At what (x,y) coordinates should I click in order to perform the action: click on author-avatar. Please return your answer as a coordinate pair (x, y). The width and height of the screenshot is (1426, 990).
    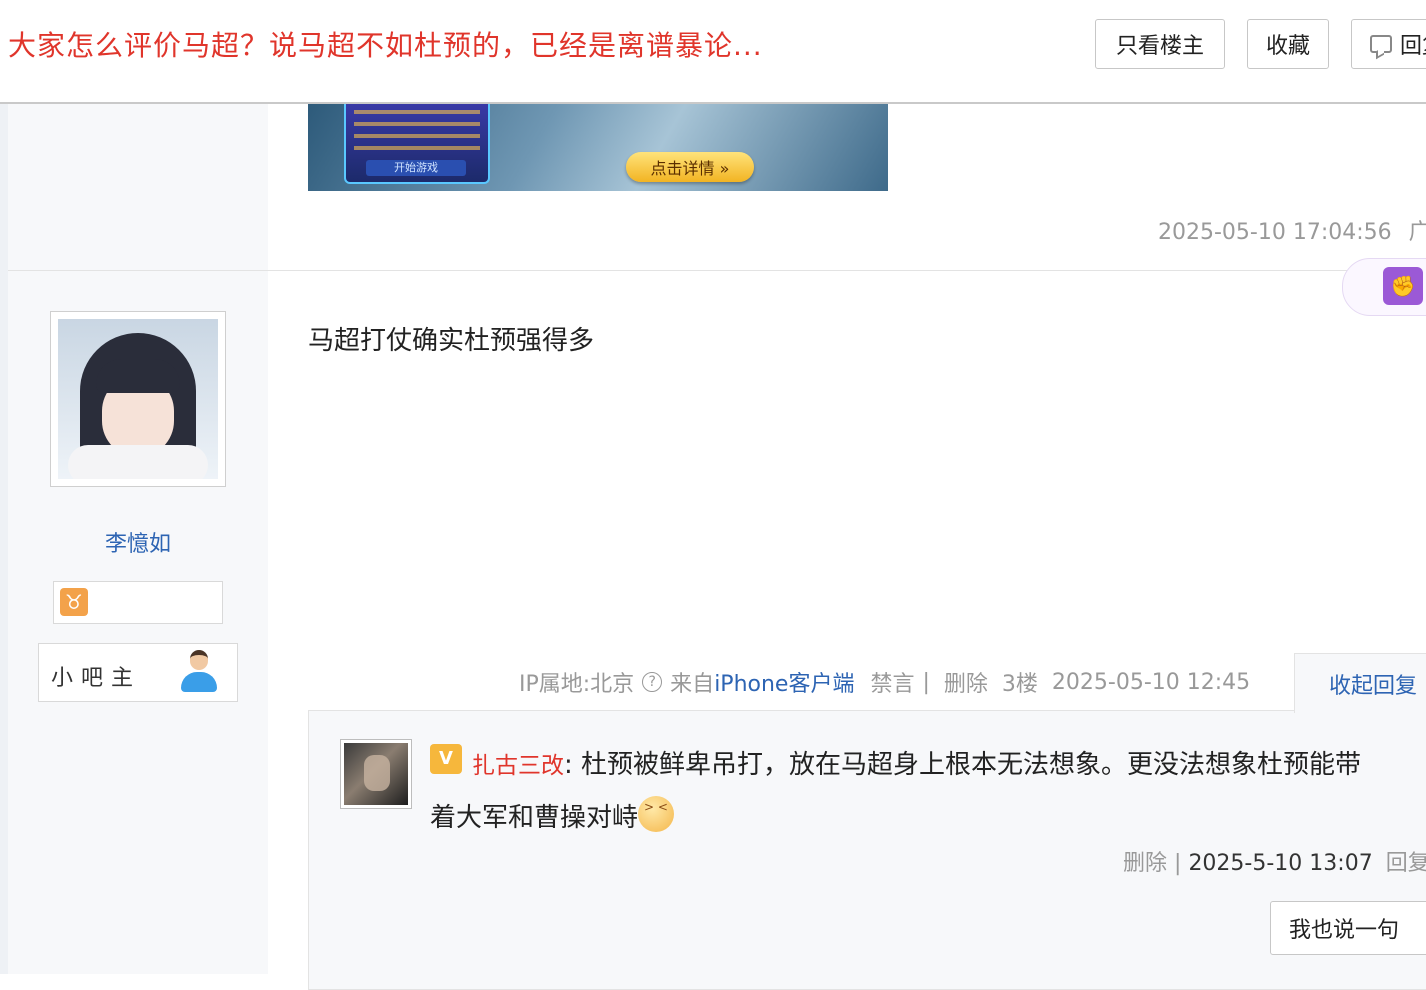
    Looking at the image, I should click on (138, 399).